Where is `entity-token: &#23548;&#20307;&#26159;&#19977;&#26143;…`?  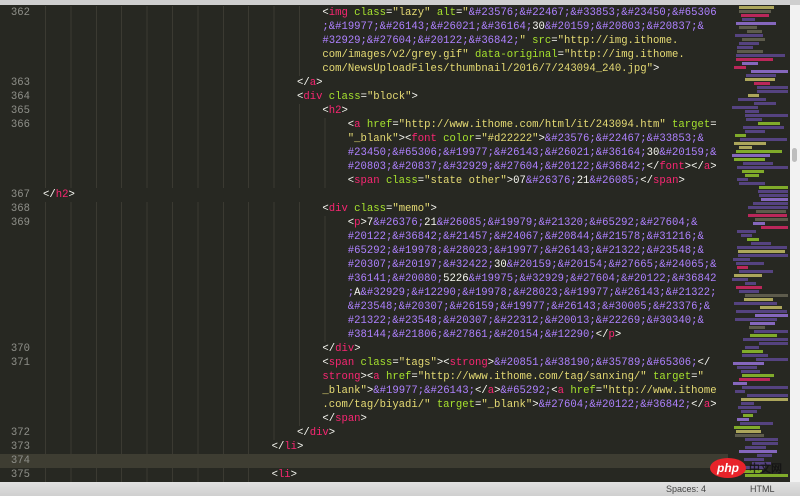
entity-token: &#23548;&#20307;&#26159;&#19977;&#26143;… is located at coordinates (529, 307).